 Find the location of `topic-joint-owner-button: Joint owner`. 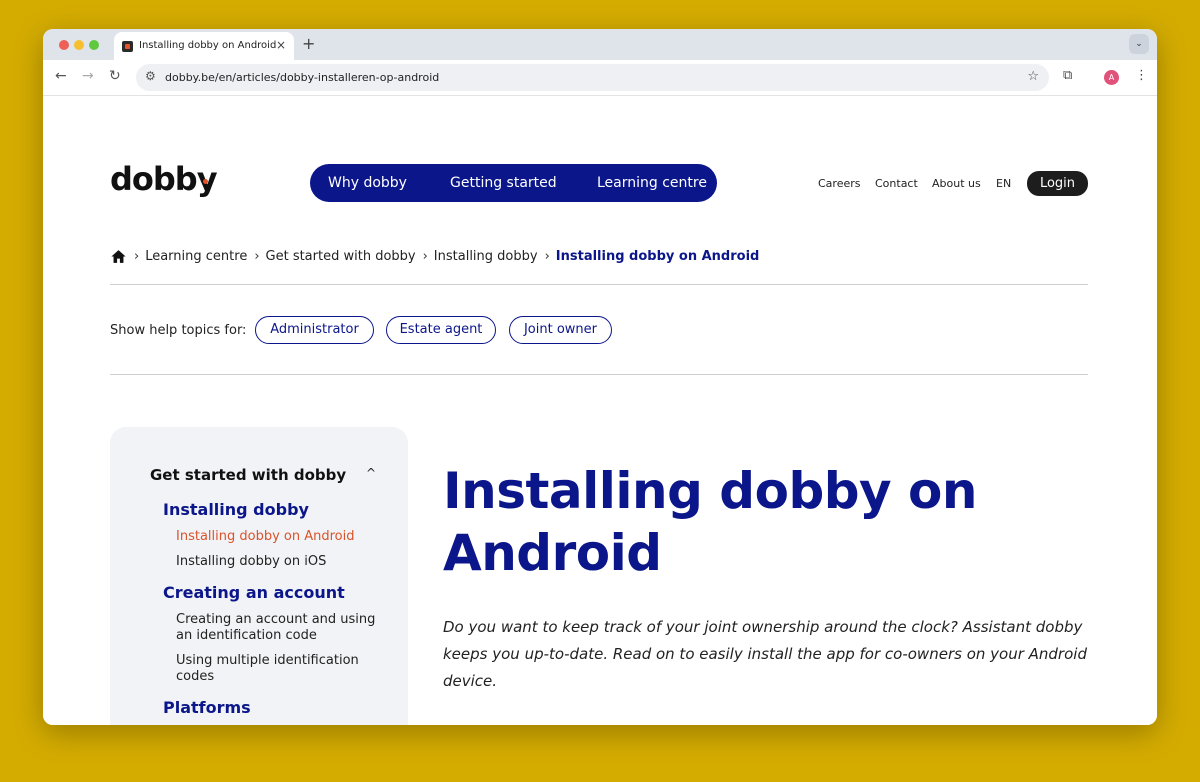

topic-joint-owner-button: Joint owner is located at coordinates (560, 330).